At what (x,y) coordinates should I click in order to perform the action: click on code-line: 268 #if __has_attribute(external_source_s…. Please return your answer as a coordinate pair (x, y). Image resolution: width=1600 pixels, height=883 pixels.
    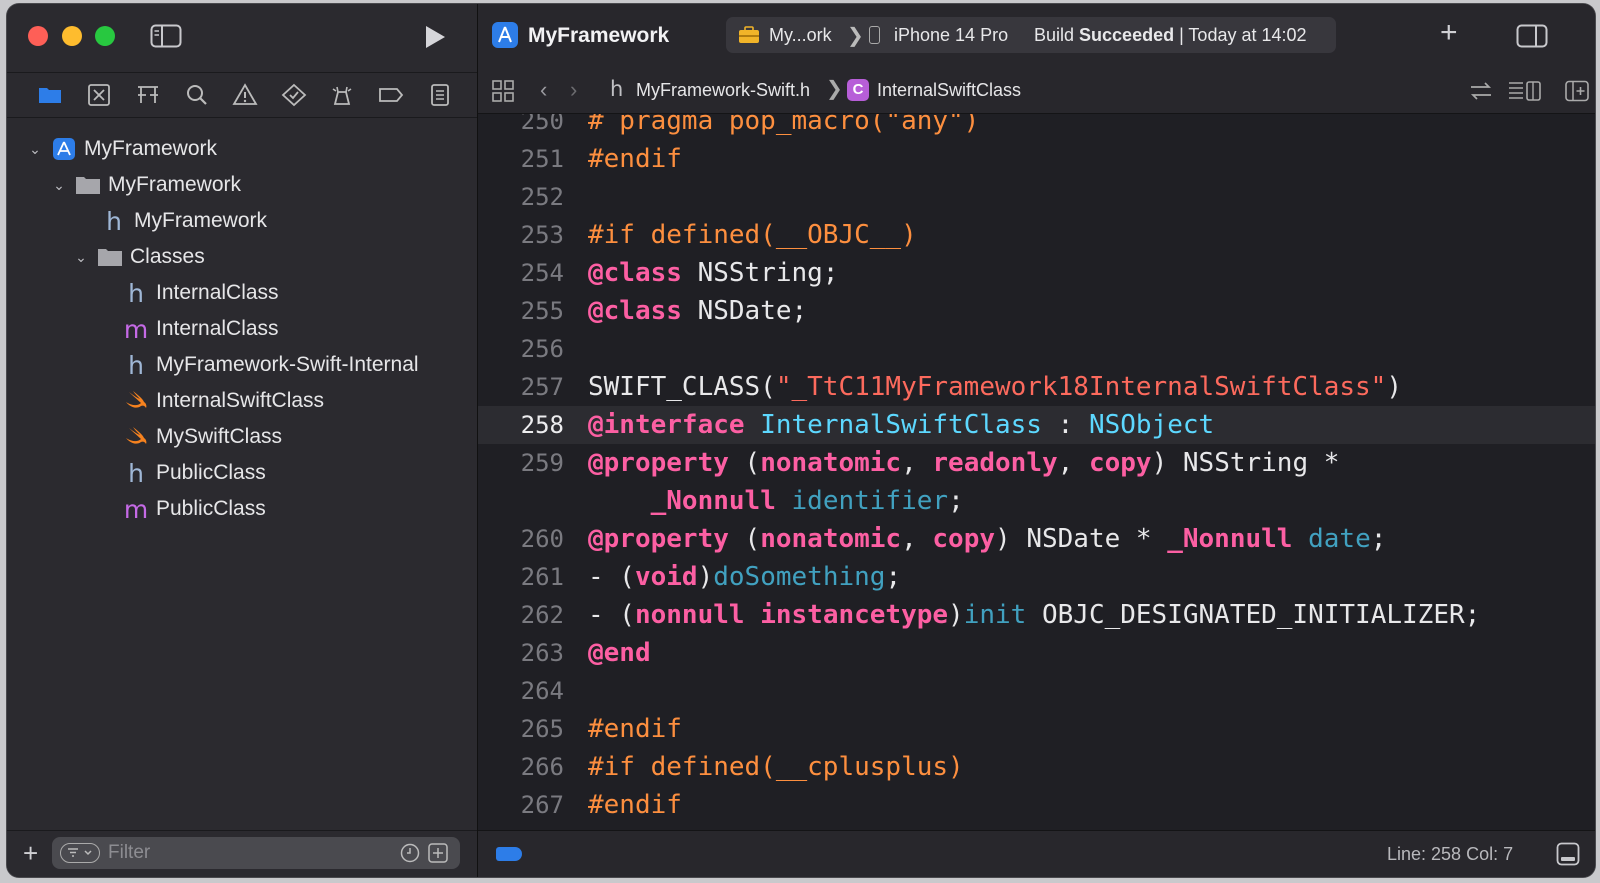
    Looking at the image, I should click on (1036, 825).